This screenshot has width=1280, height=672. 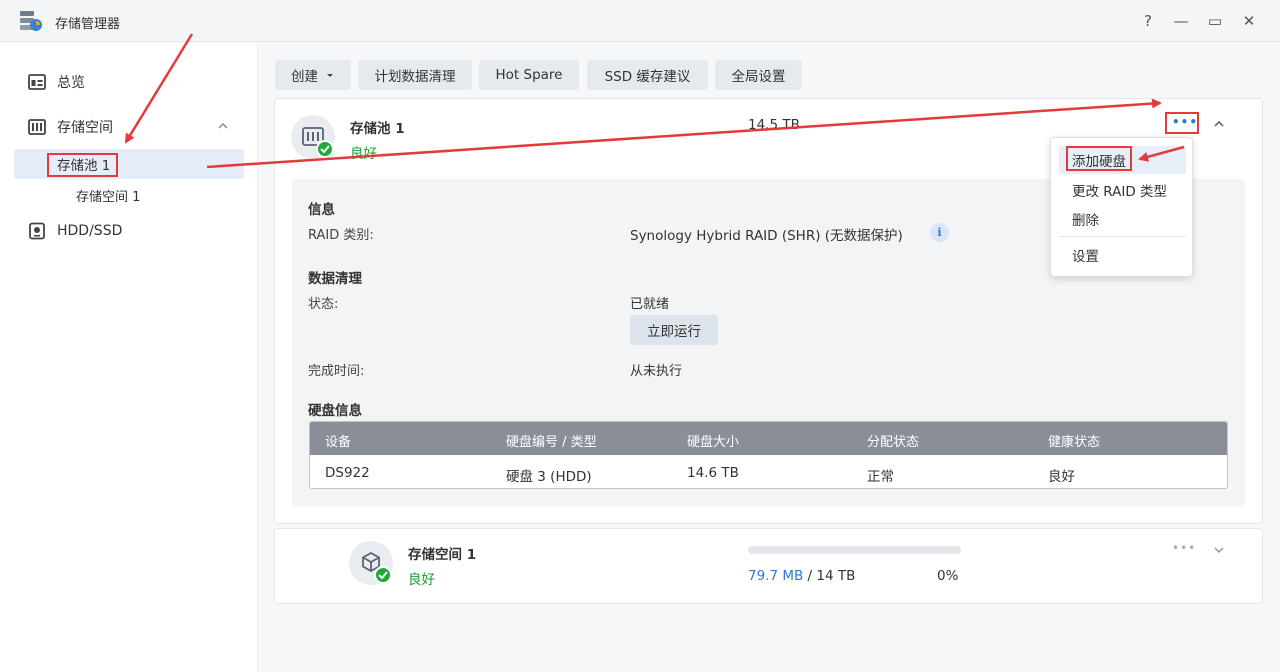 I want to click on sidebar-item-storage: 存储空间, so click(x=70, y=127).